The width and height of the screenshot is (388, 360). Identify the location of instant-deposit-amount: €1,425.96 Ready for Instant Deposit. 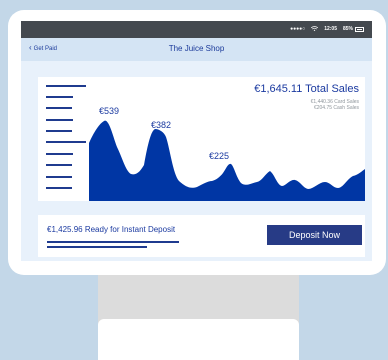
(111, 229).